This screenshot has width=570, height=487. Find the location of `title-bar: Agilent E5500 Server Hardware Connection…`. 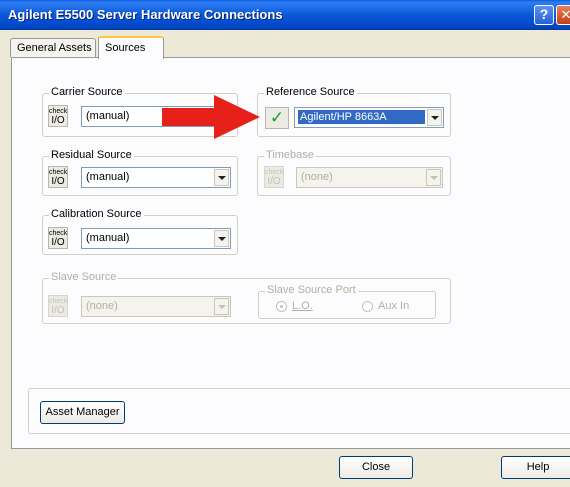

title-bar: Agilent E5500 Server Hardware Connection… is located at coordinates (285, 15).